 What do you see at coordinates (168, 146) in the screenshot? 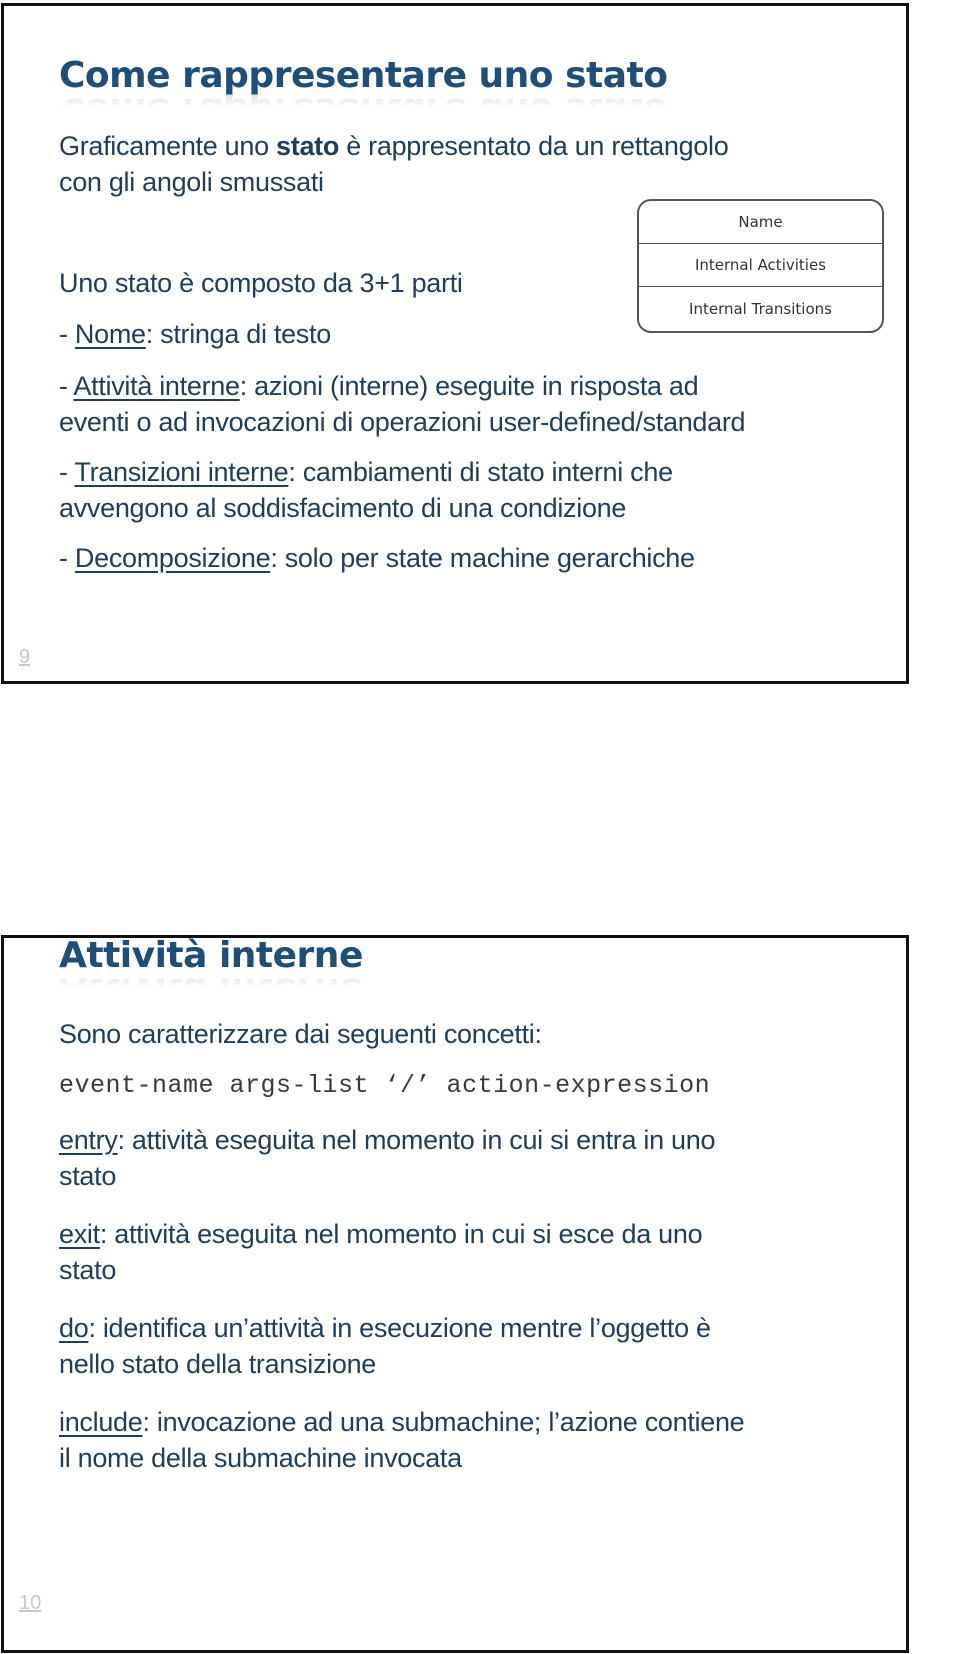
I see `intro-text: Graficamente uno` at bounding box center [168, 146].